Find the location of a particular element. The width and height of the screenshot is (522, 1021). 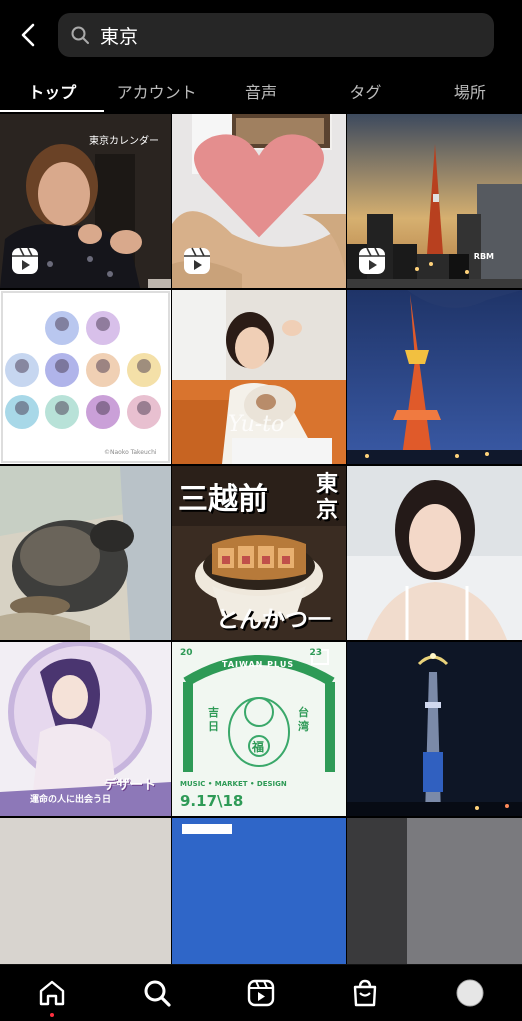

poster-left-vertical: 吉日 is located at coordinates (213, 719).